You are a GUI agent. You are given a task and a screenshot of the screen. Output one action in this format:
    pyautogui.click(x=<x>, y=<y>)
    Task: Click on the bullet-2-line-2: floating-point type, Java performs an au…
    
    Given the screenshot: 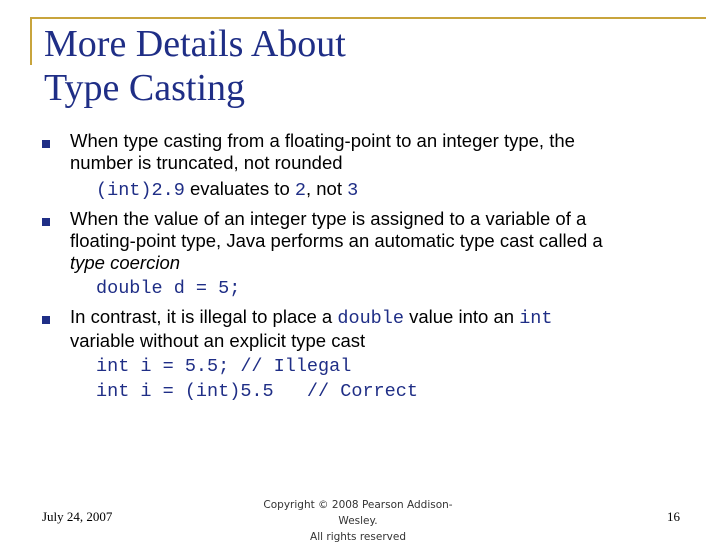 What is the action you would take?
    pyautogui.click(x=336, y=240)
    